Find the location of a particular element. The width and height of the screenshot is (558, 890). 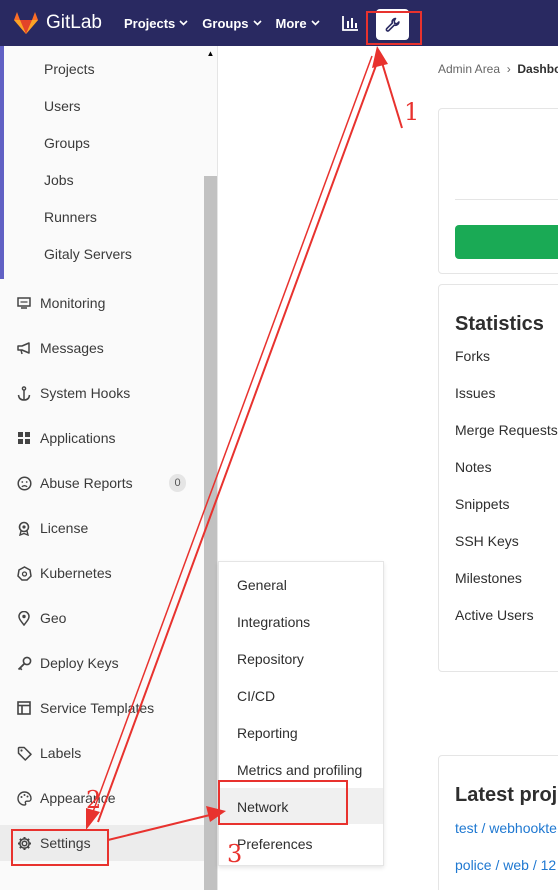

annotation-label-3: 3 is located at coordinates (235, 854).